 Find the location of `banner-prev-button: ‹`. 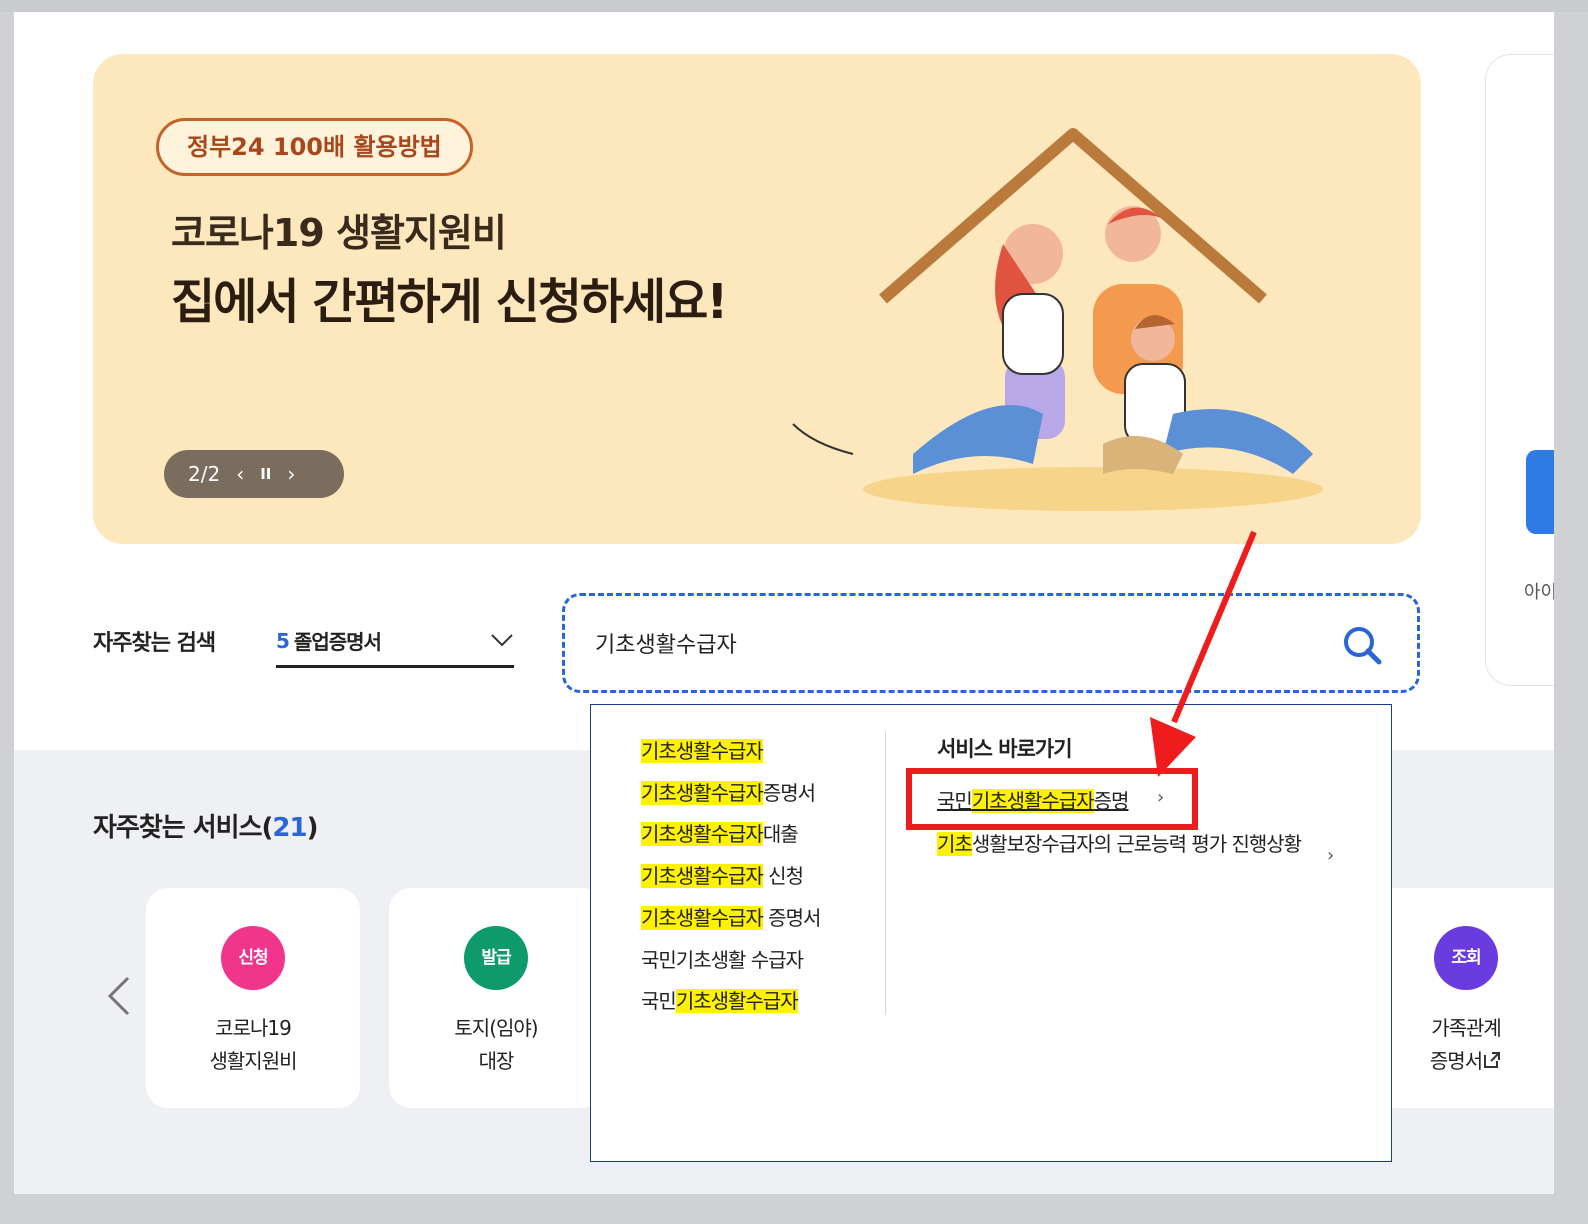

banner-prev-button: ‹ is located at coordinates (240, 474).